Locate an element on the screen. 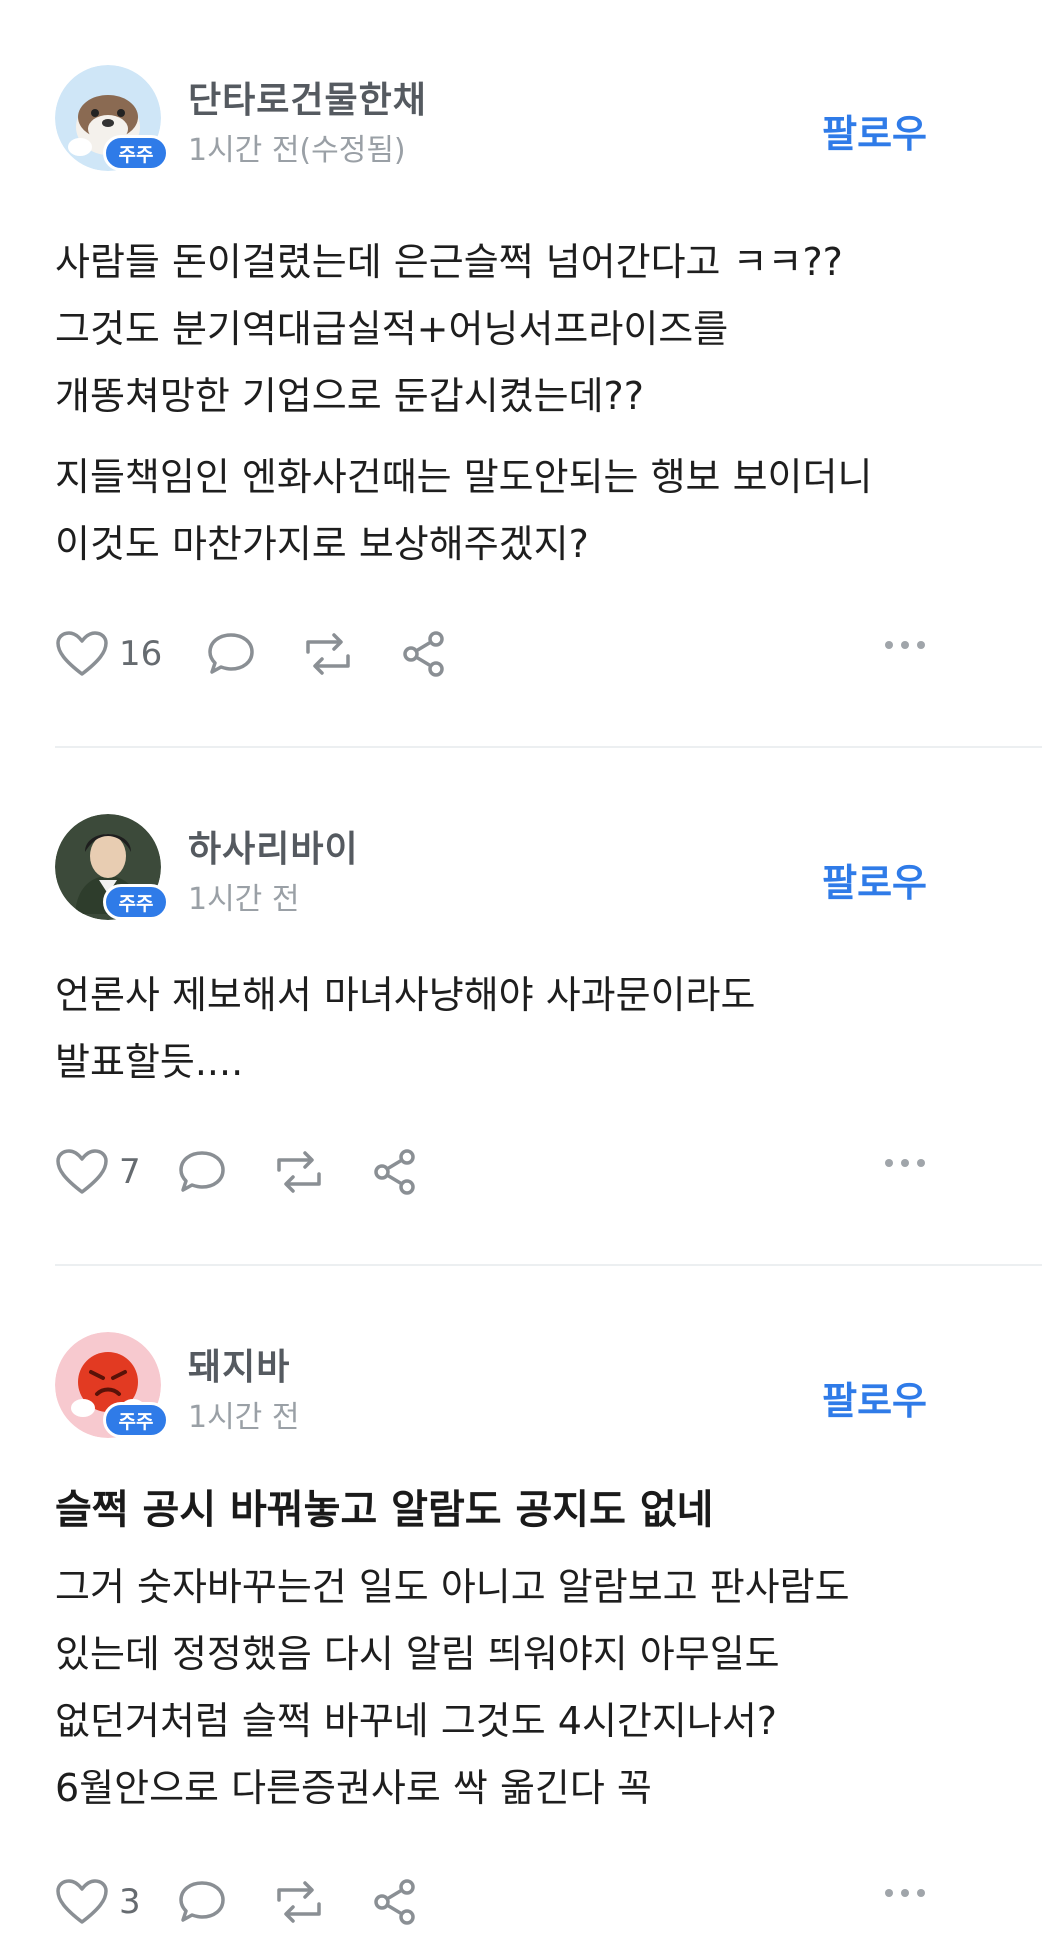 The image size is (1042, 1954). author-name: 하사리바이 is located at coordinates (273, 846).